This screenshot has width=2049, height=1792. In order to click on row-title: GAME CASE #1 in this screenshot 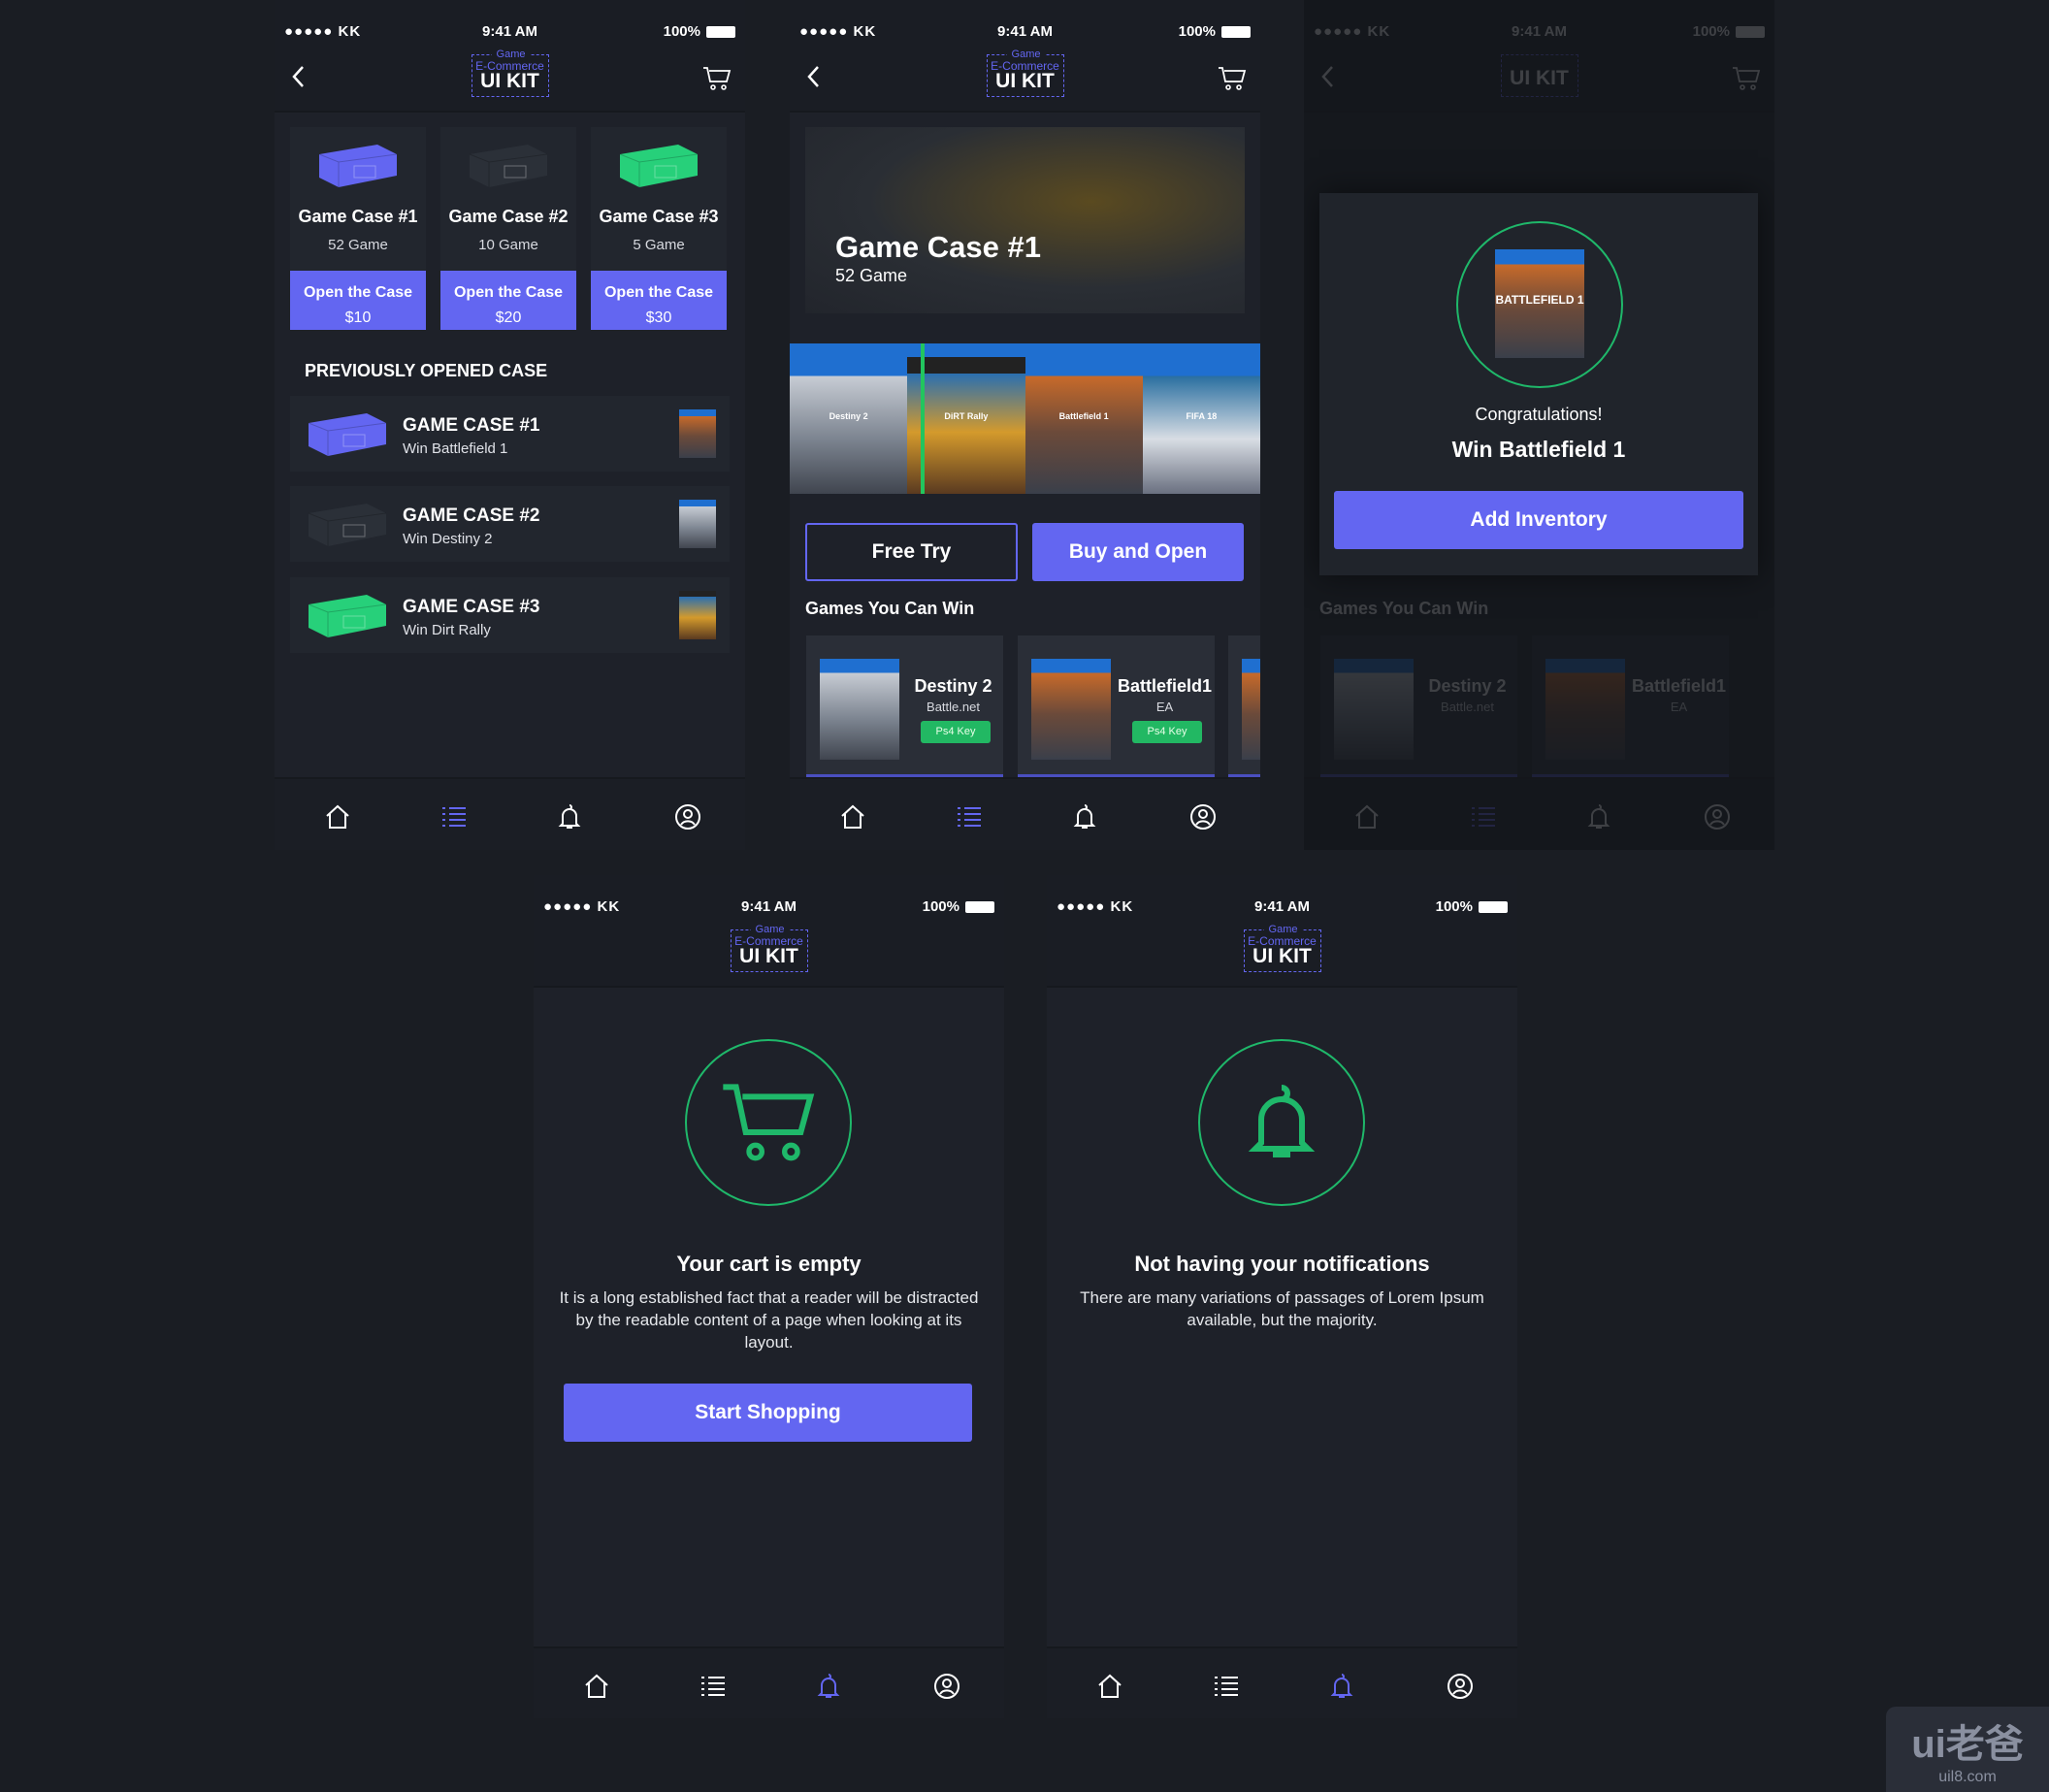, I will do `click(471, 425)`.